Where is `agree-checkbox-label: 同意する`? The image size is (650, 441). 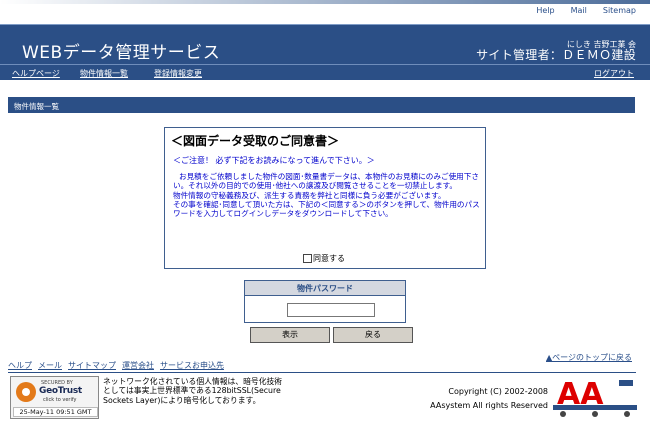 agree-checkbox-label: 同意する is located at coordinates (329, 258).